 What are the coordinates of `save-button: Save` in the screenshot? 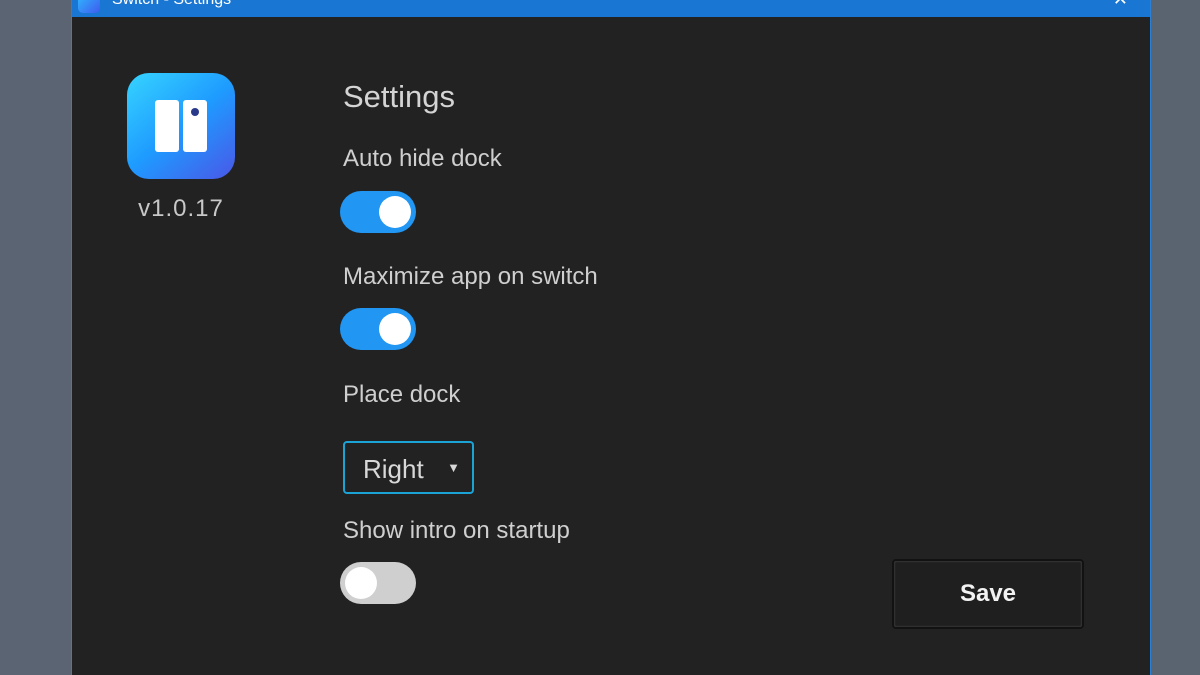 It's located at (988, 594).